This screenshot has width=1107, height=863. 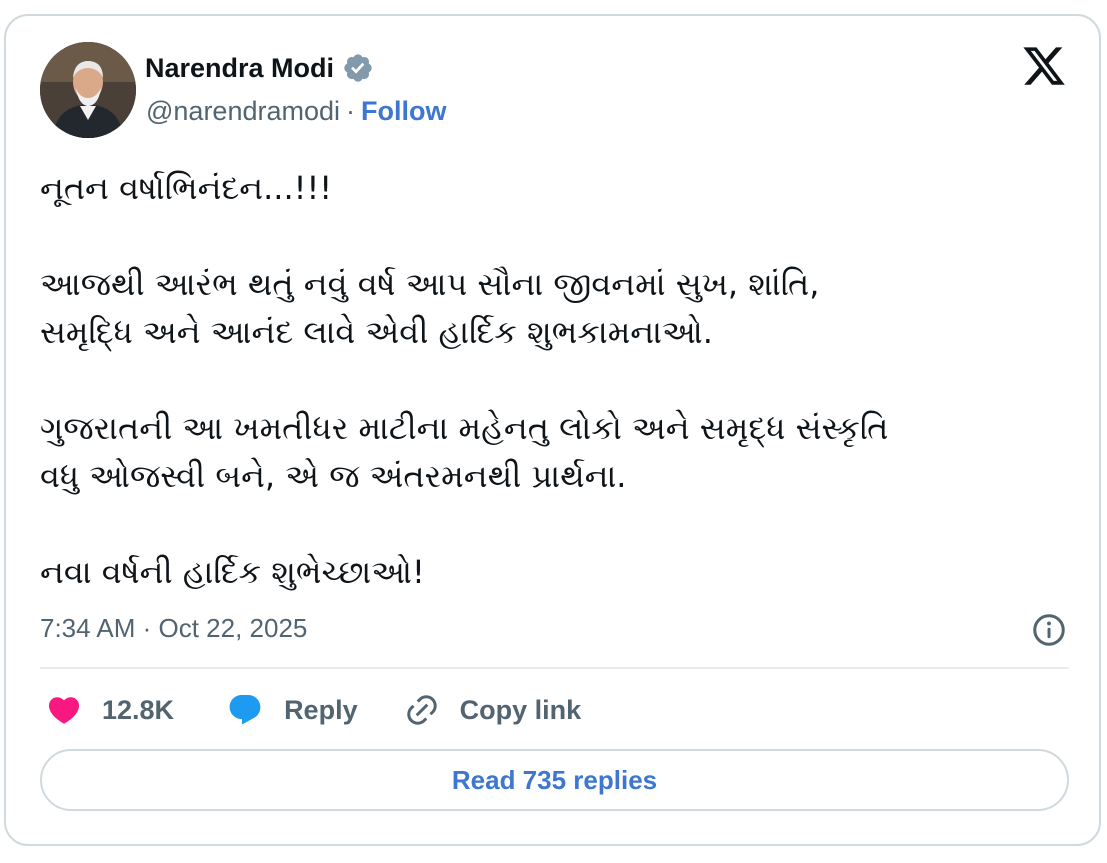 What do you see at coordinates (358, 68) in the screenshot?
I see `verified-badge-icon` at bounding box center [358, 68].